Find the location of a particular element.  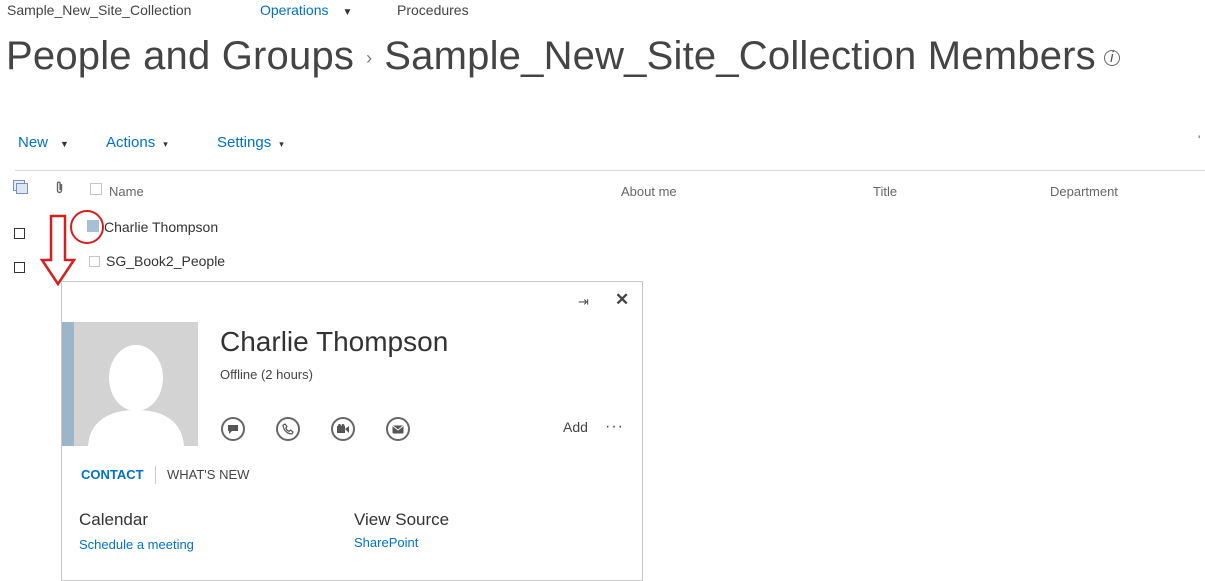

item-type-icon is located at coordinates (21, 187).